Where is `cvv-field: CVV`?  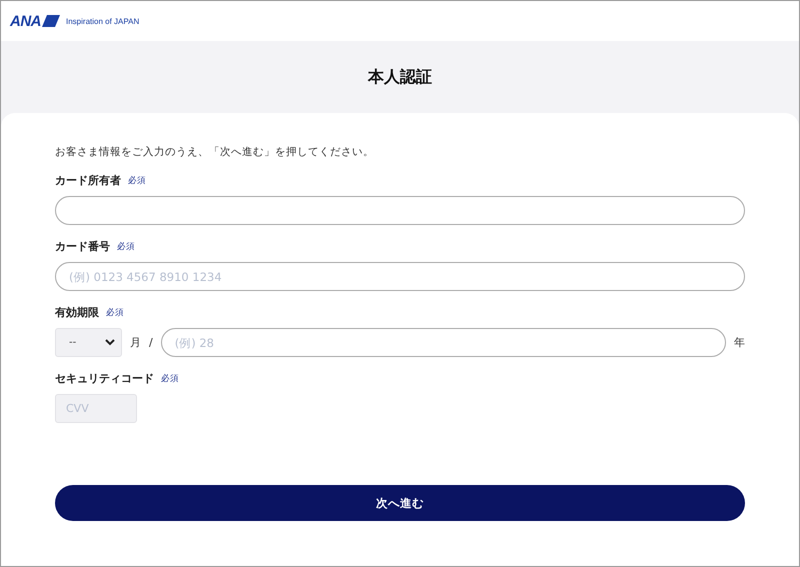
cvv-field: CVV is located at coordinates (96, 408).